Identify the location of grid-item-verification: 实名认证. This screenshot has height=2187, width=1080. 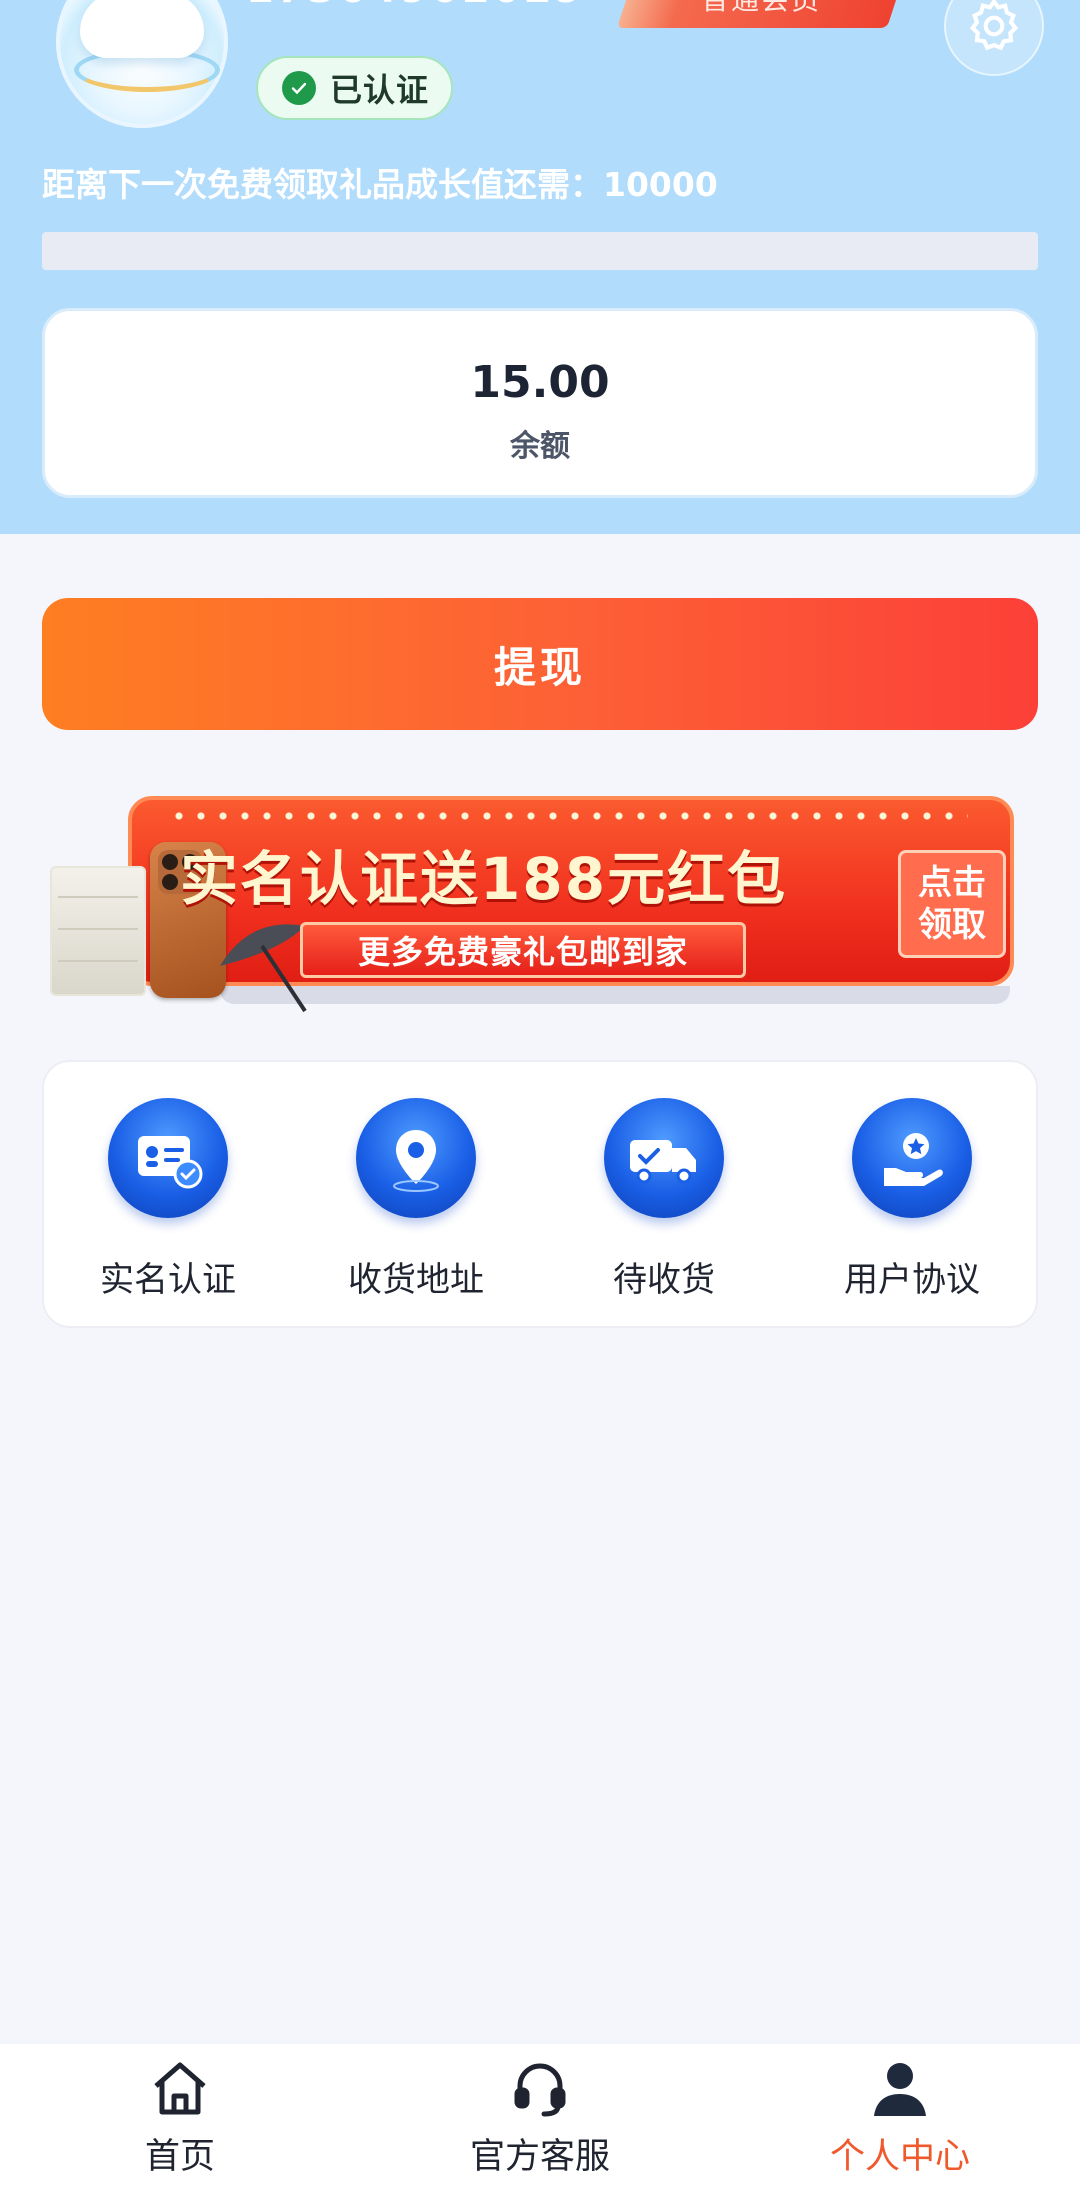
(168, 1194).